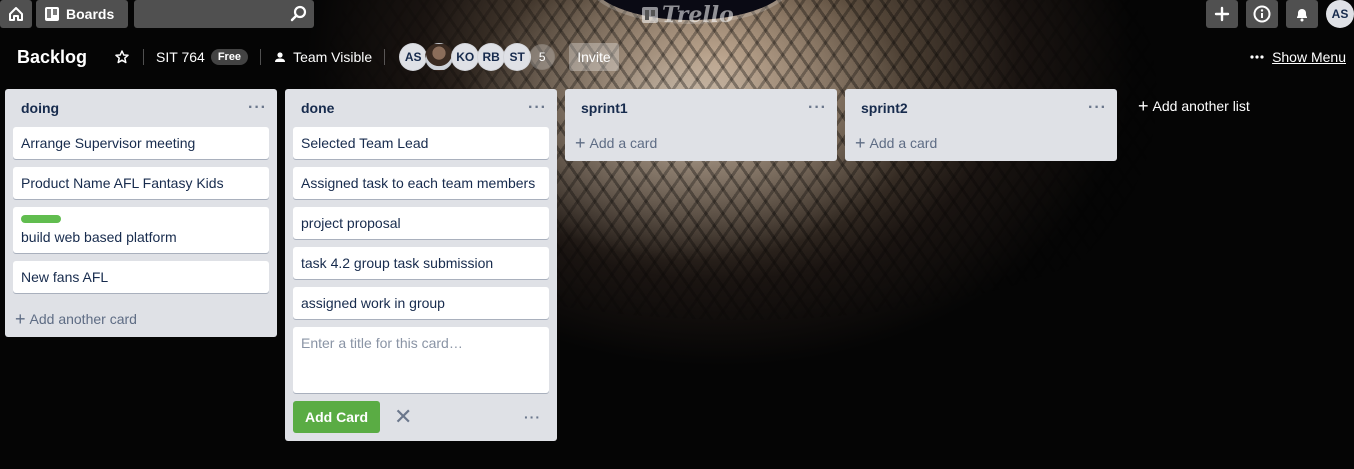  Describe the element at coordinates (52, 57) in the screenshot. I see `board-title: Backlog` at that location.